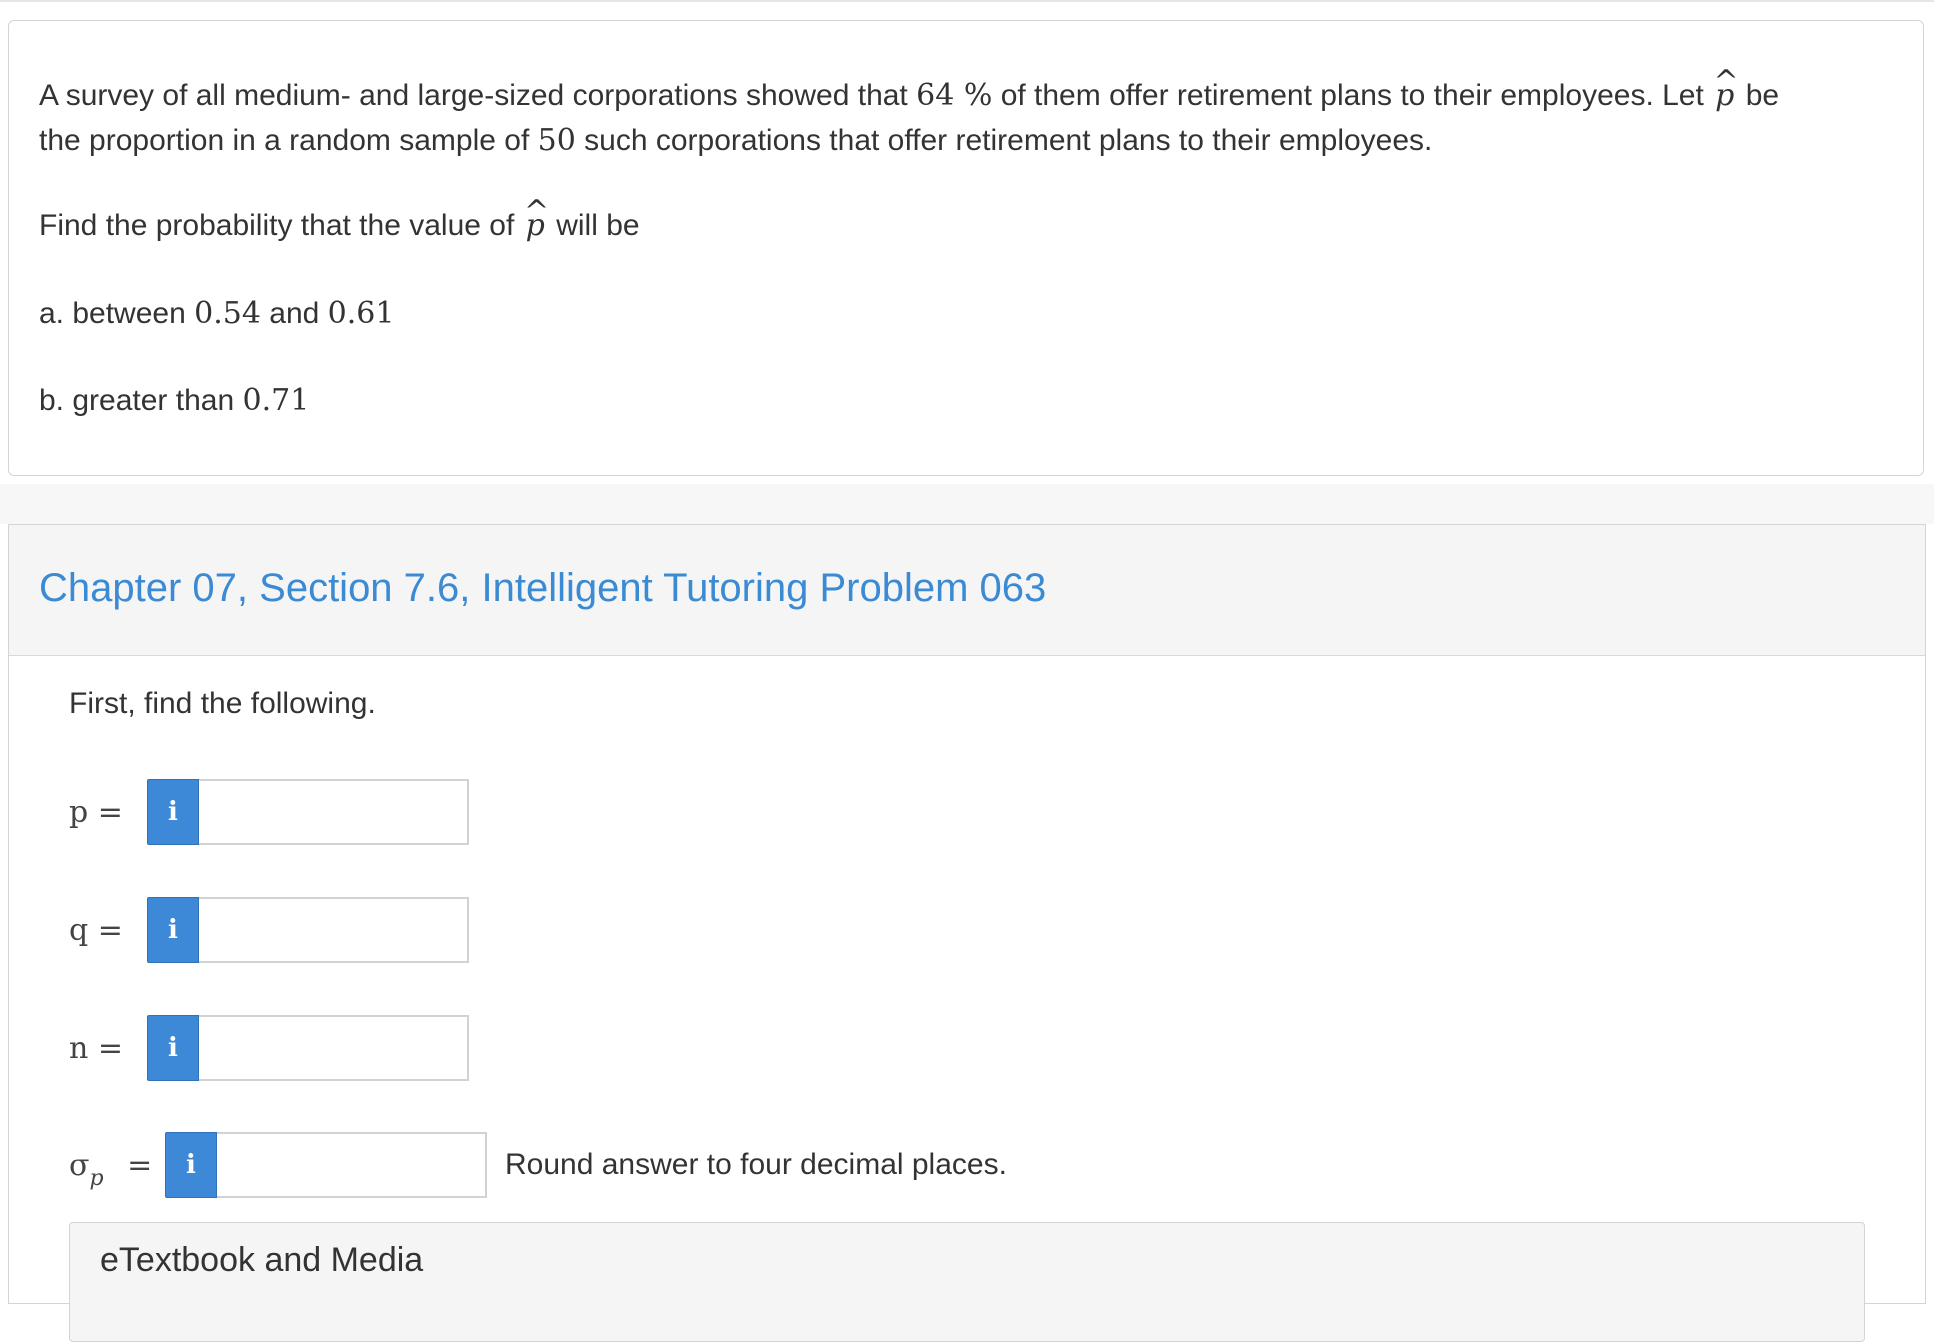  I want to click on sigma-phat-label: σp =, so click(111, 1169).